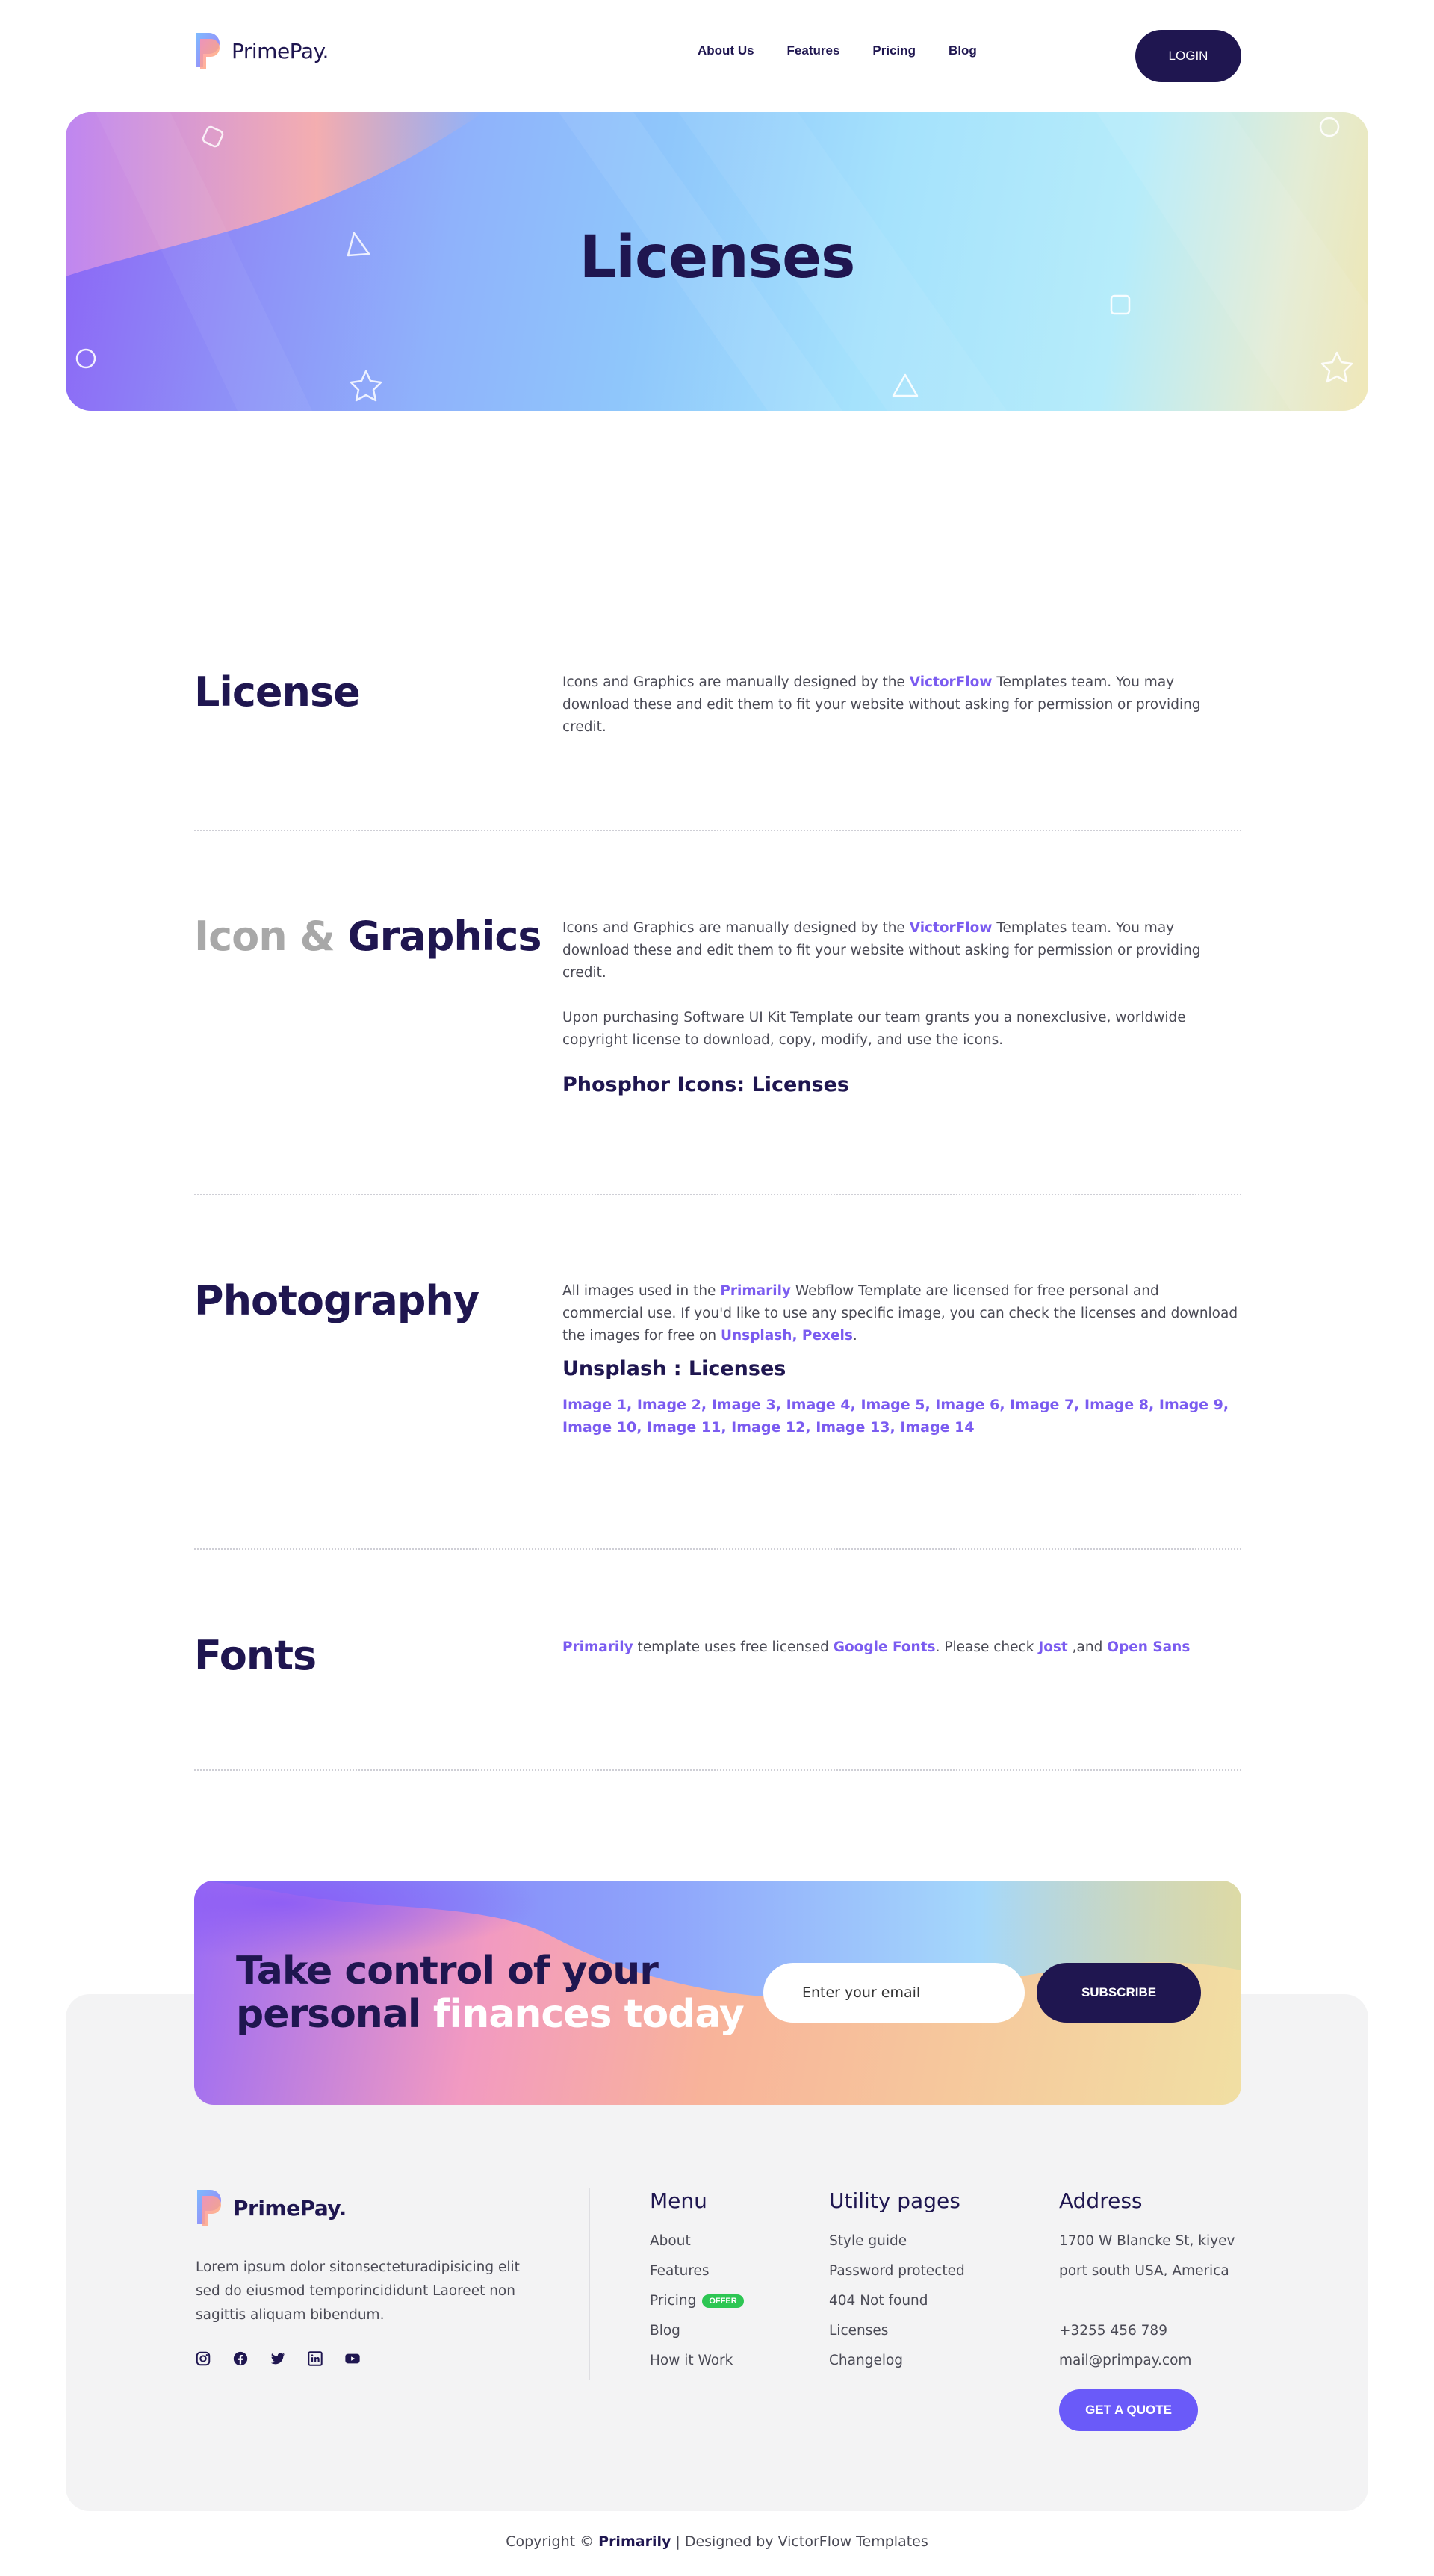  What do you see at coordinates (673, 2301) in the screenshot?
I see `footer-link-pricing-label: Pricing` at bounding box center [673, 2301].